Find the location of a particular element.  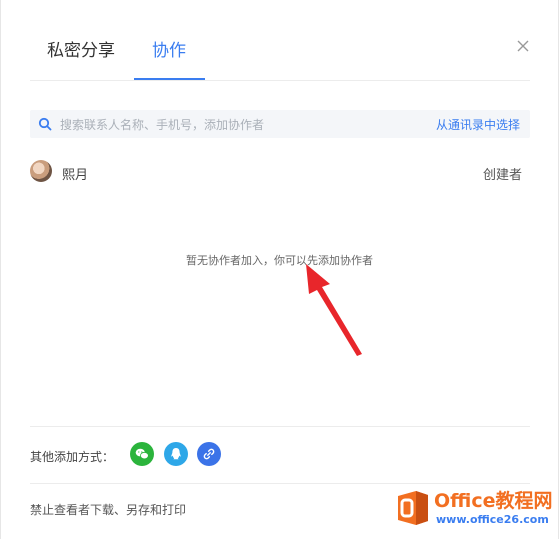

watermark: Office教程网 www.office26.com is located at coordinates (476, 508).